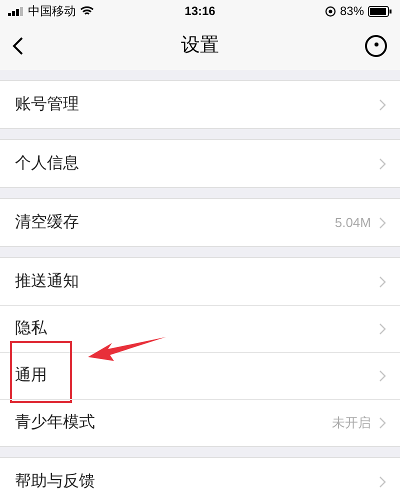  I want to click on row-label: 隐私, so click(31, 329).